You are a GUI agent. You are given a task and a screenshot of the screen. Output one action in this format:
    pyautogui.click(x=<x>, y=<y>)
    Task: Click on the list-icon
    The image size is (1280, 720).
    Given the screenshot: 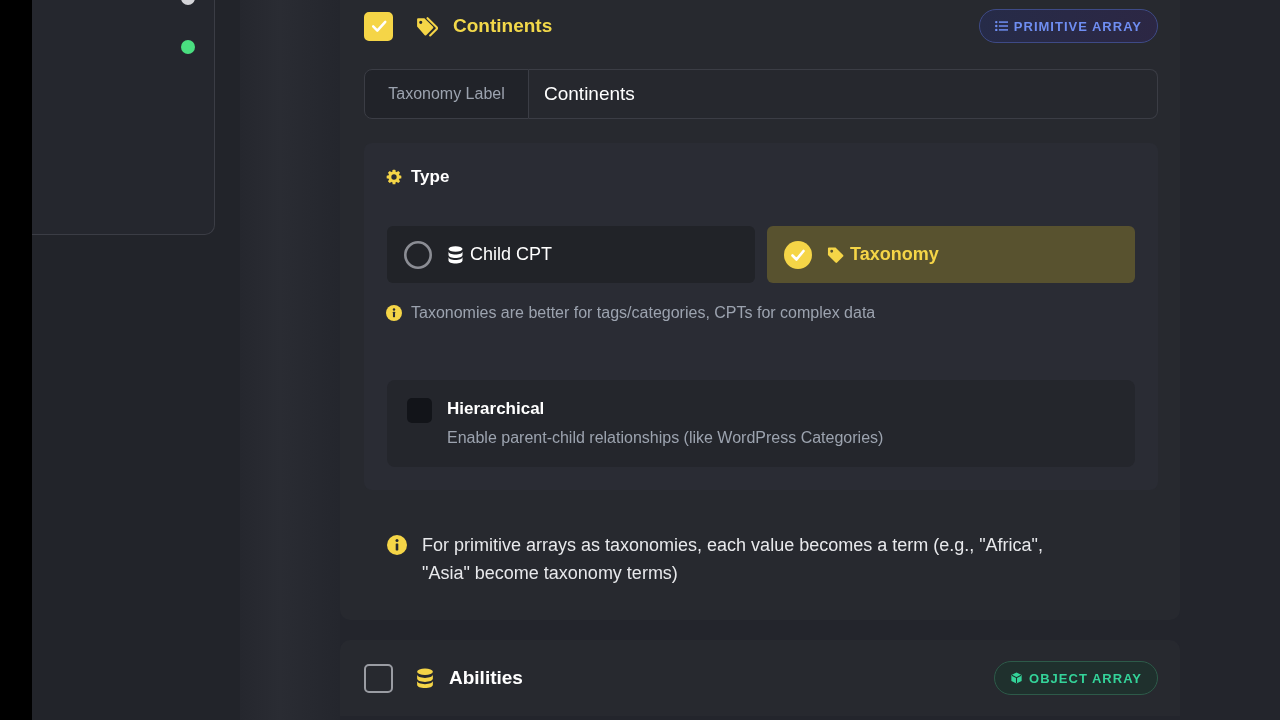 What is the action you would take?
    pyautogui.click(x=1001, y=26)
    